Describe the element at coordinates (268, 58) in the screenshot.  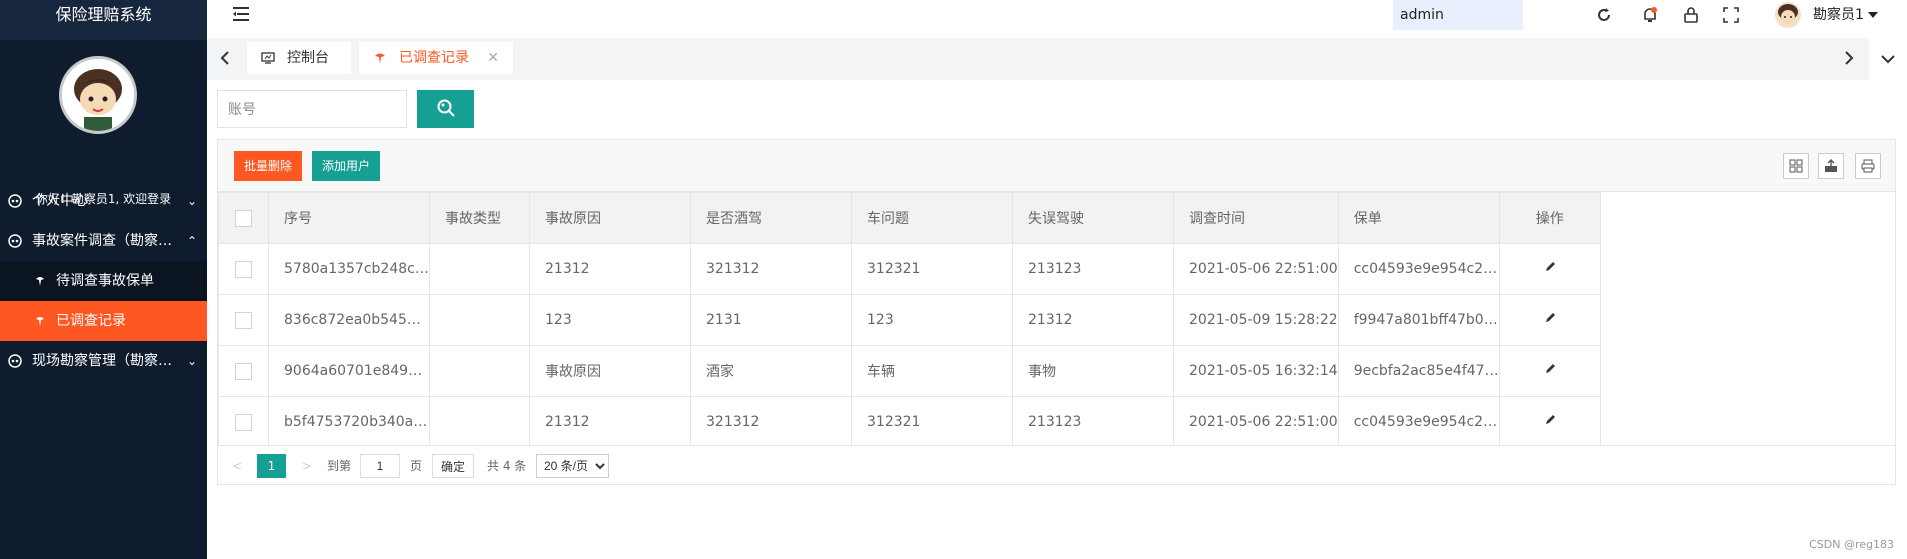
I see `monitor-icon` at that location.